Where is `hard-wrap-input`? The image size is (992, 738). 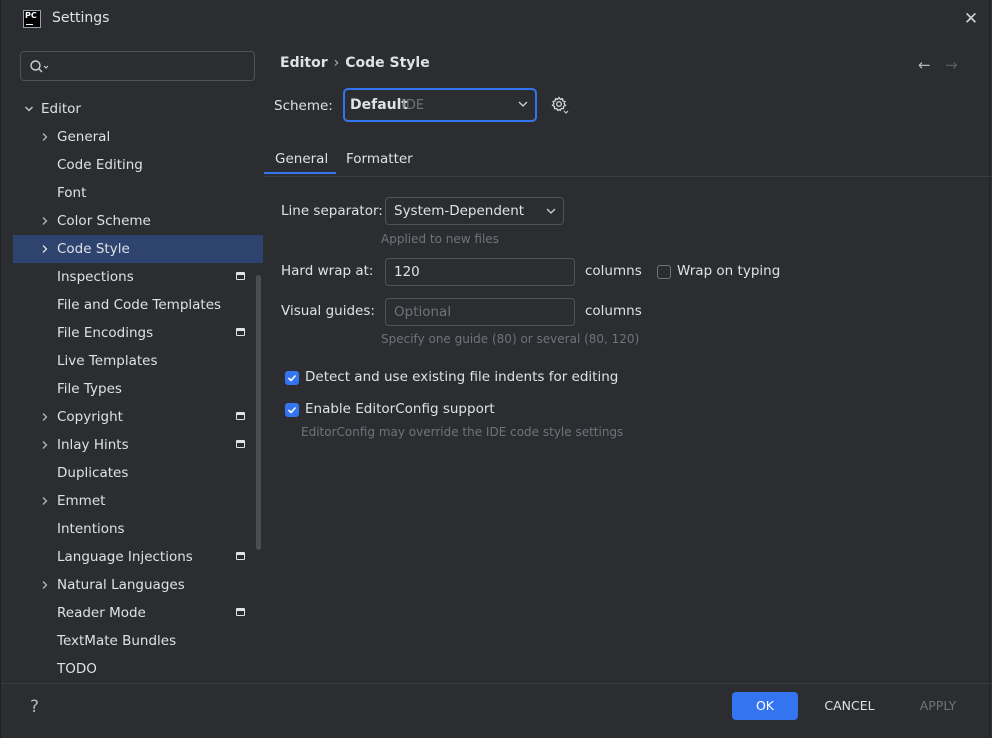 hard-wrap-input is located at coordinates (480, 272).